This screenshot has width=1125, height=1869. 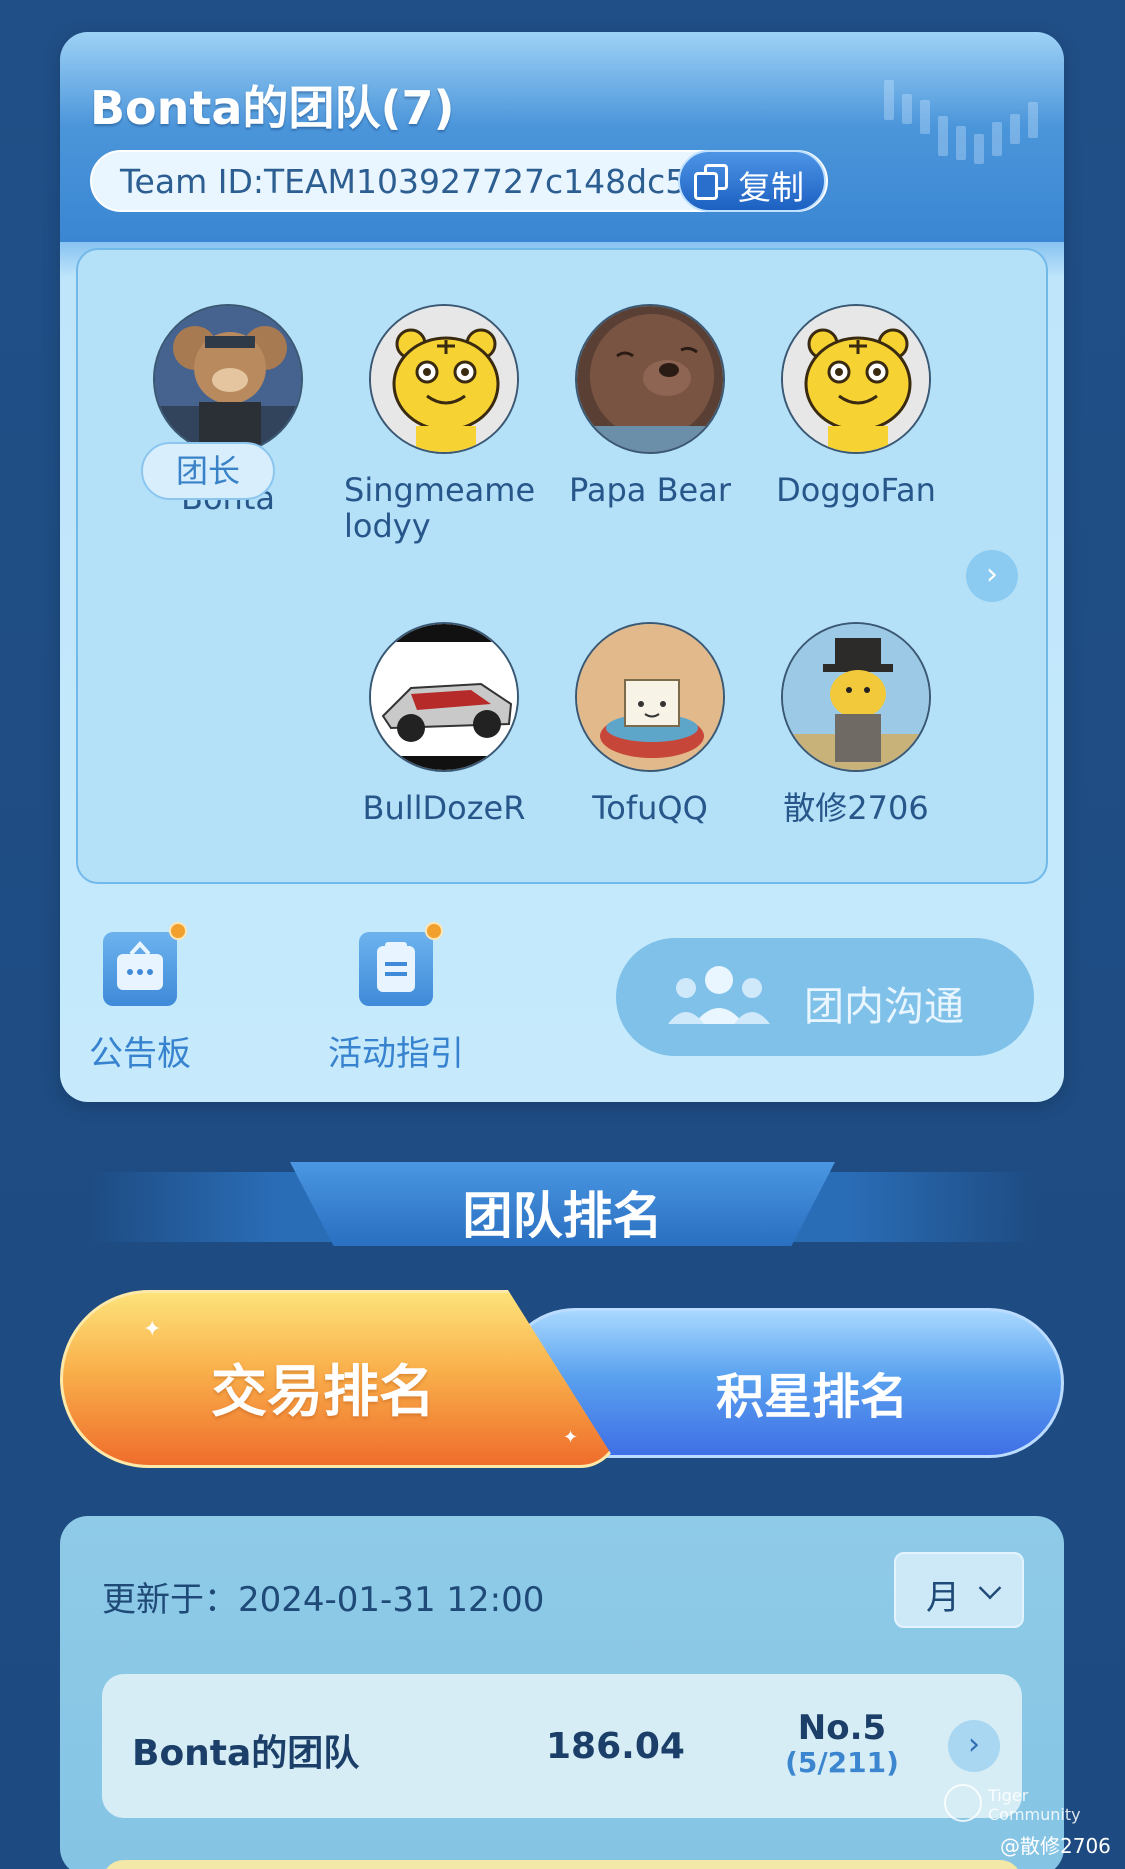 I want to click on candlestick-decoration, so click(x=964, y=130).